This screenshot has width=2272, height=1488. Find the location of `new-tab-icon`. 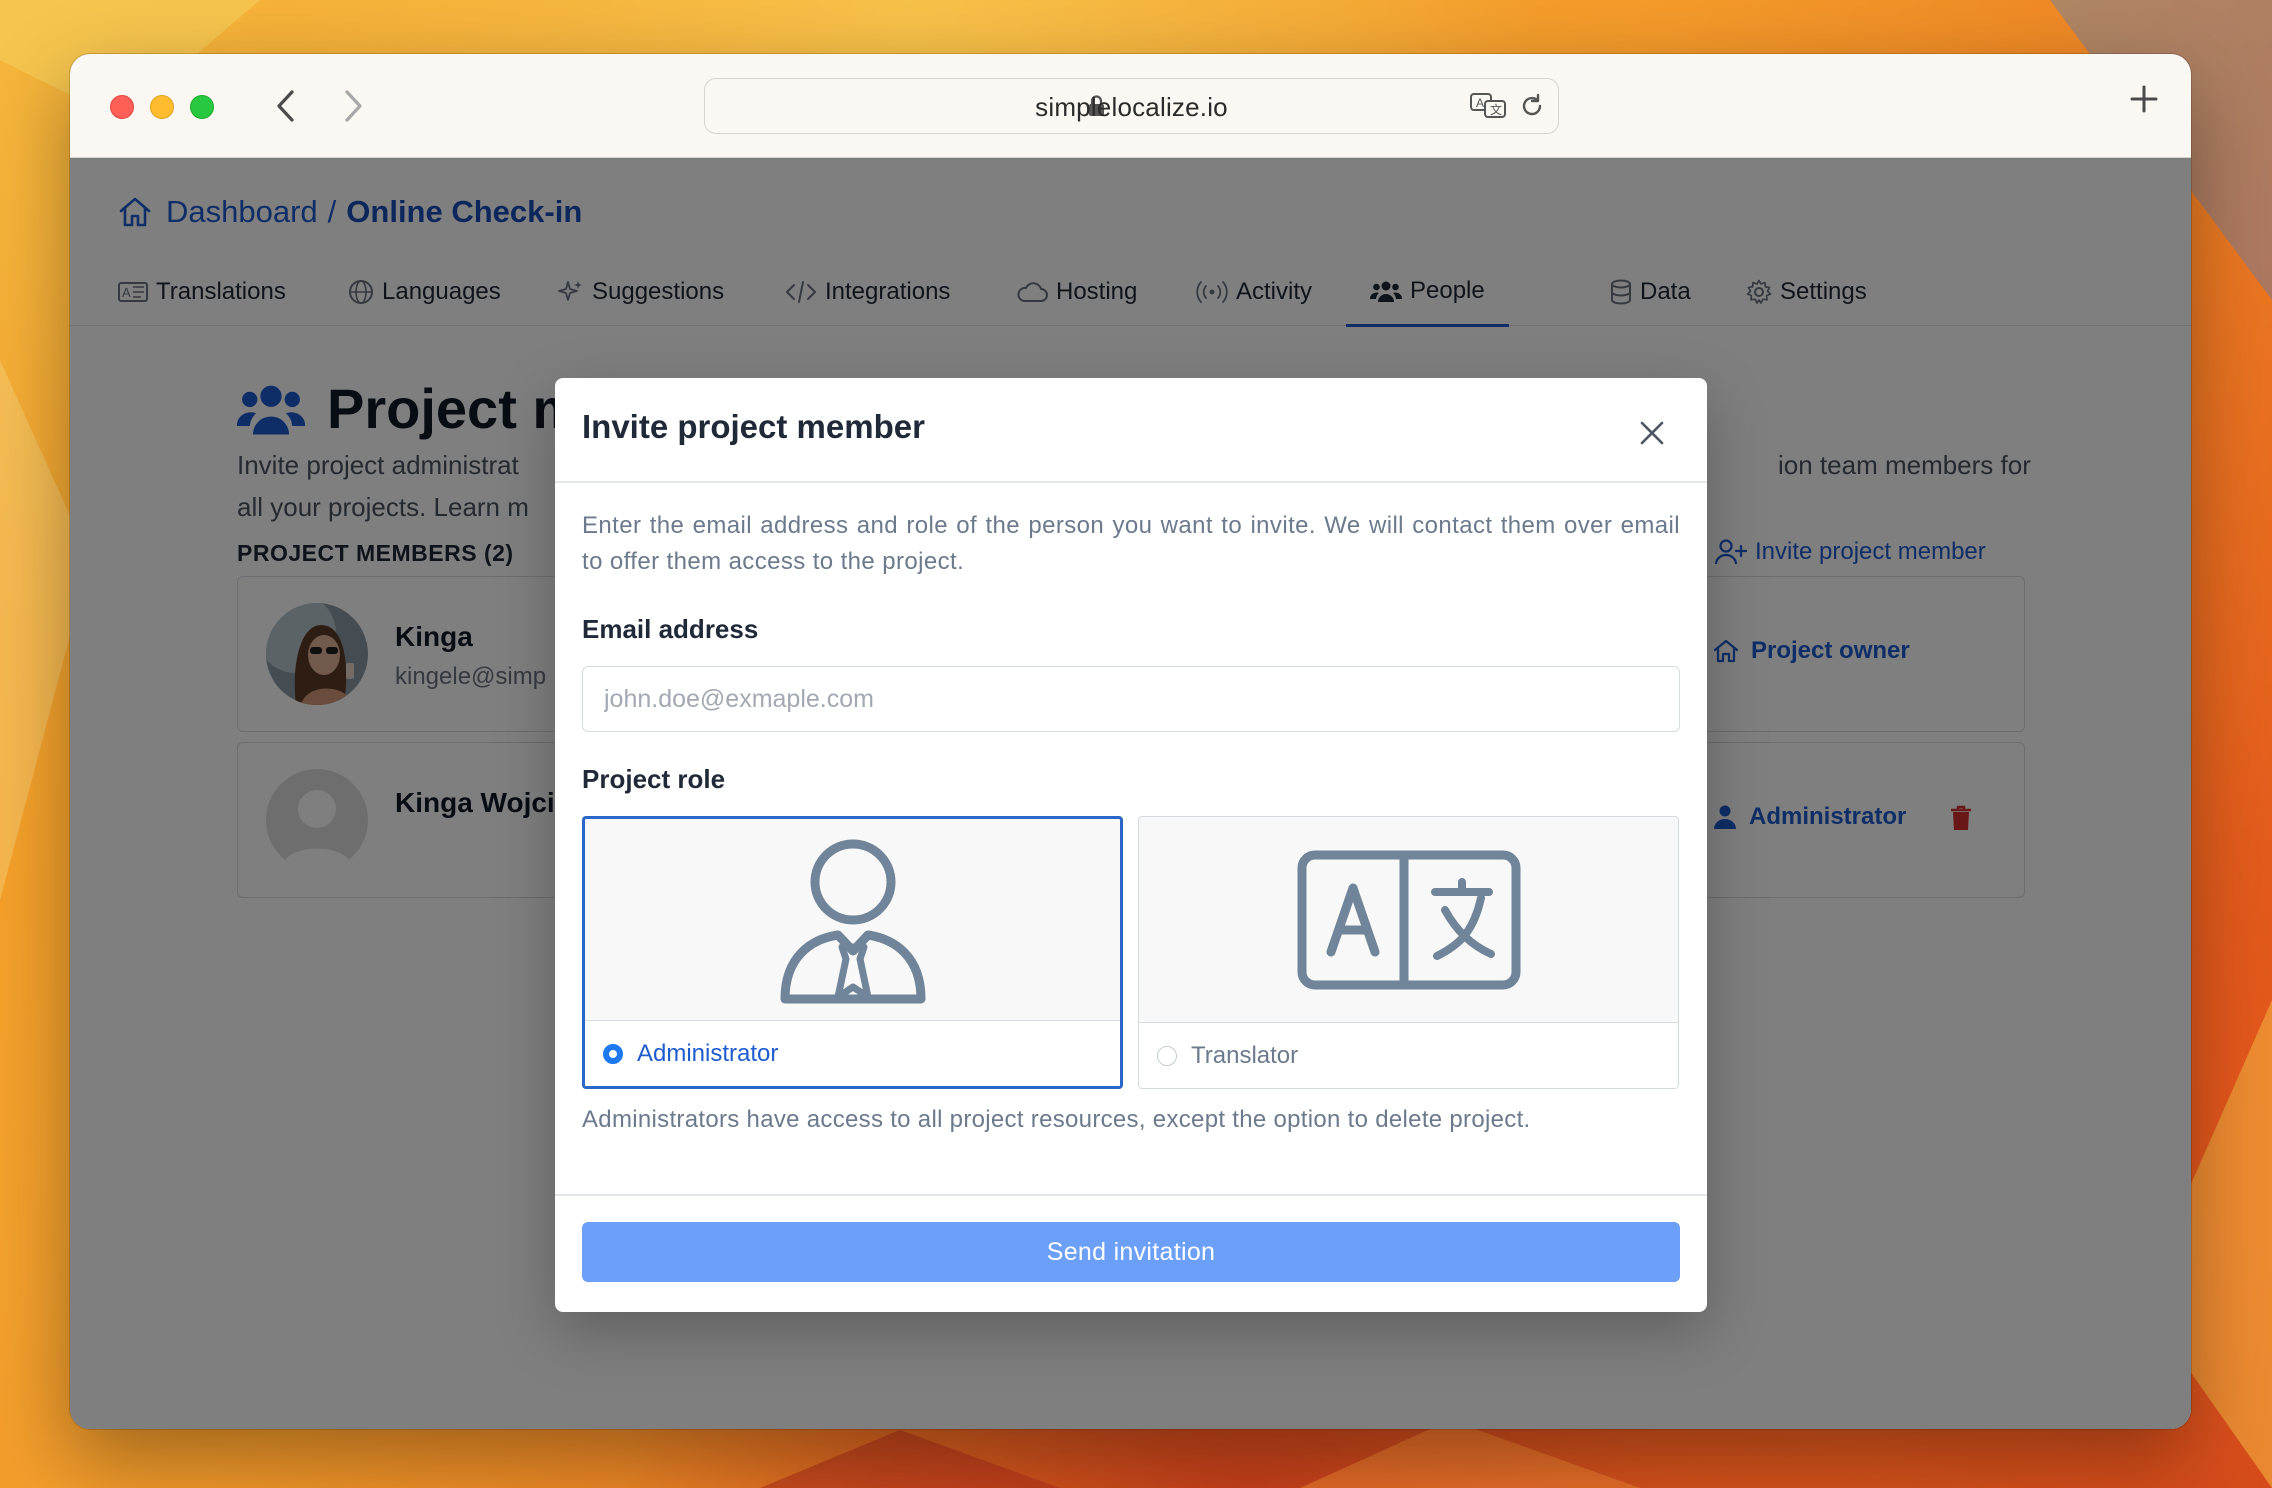

new-tab-icon is located at coordinates (2144, 99).